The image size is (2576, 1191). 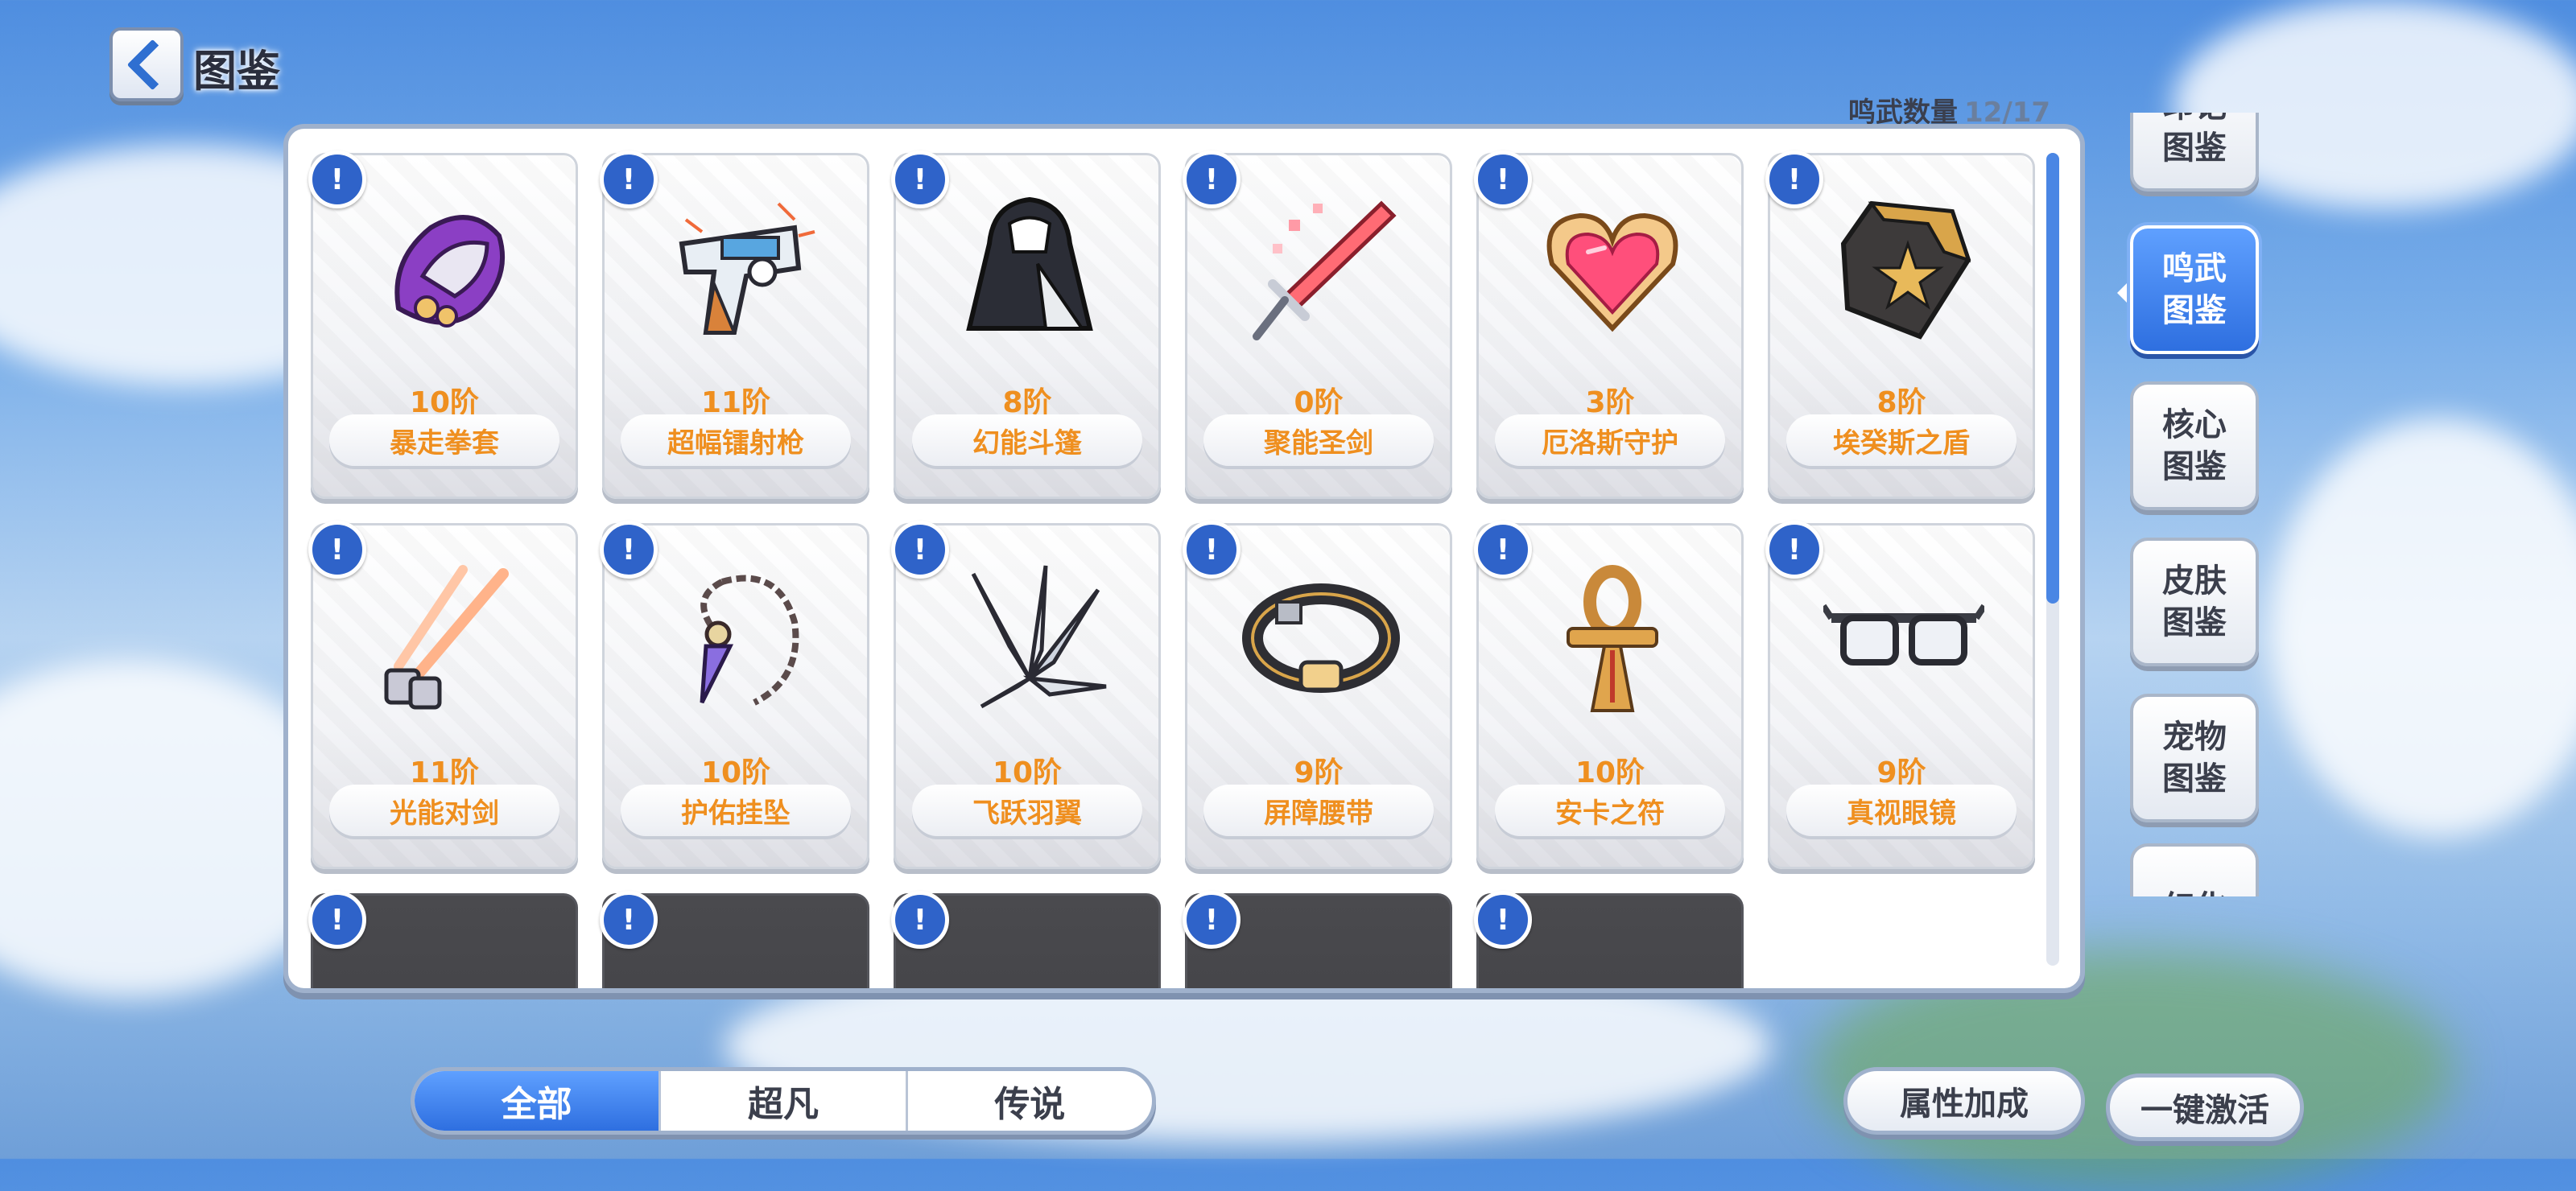 I want to click on item-name: 真视眼镜, so click(x=1901, y=810).